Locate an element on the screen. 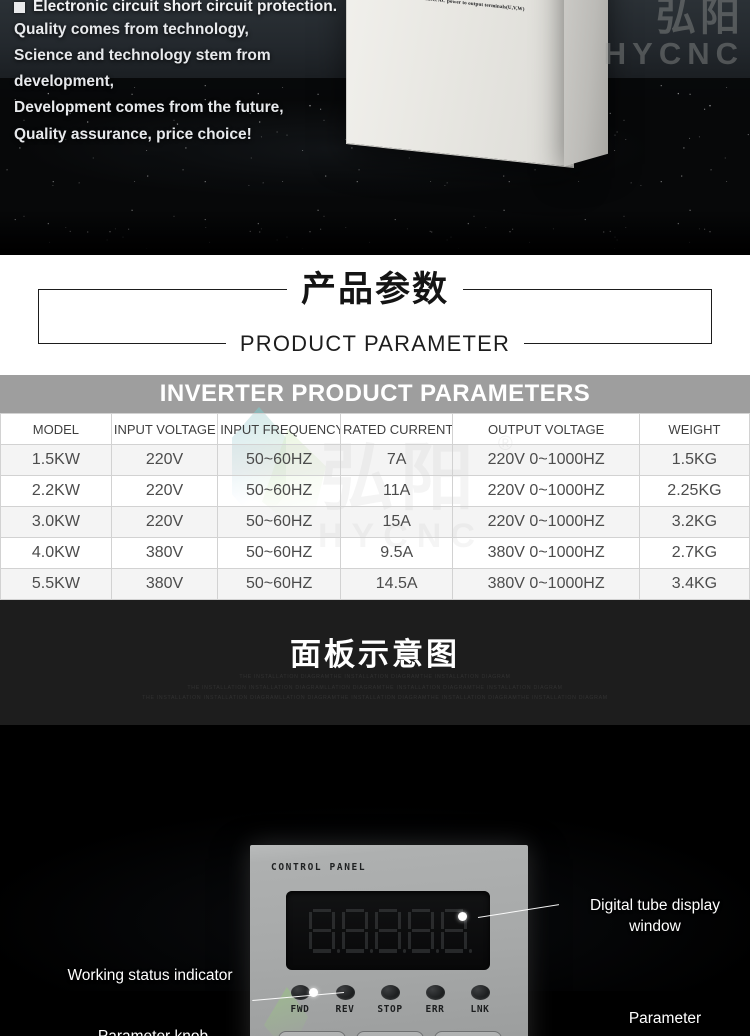 This screenshot has width=750, height=1036. page-title-en: PRODUCT PARAMETER is located at coordinates (375, 344).